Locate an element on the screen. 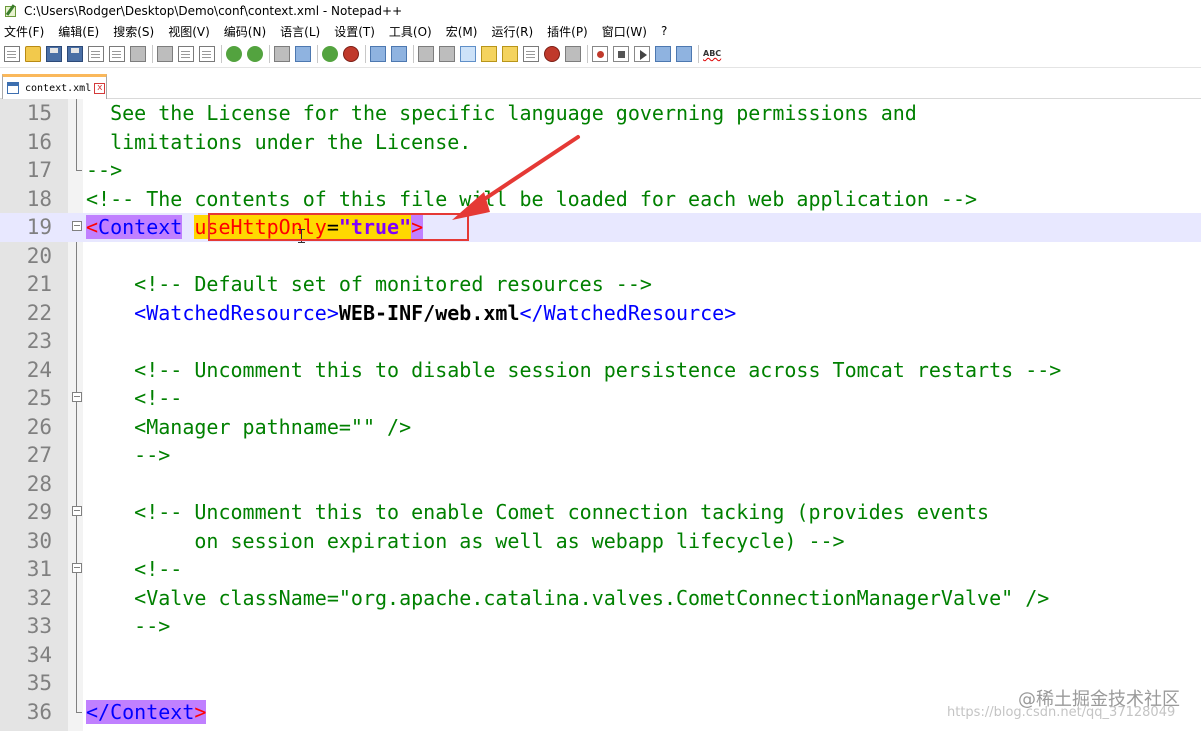  menu-plugins: 插件(P) is located at coordinates (567, 31).